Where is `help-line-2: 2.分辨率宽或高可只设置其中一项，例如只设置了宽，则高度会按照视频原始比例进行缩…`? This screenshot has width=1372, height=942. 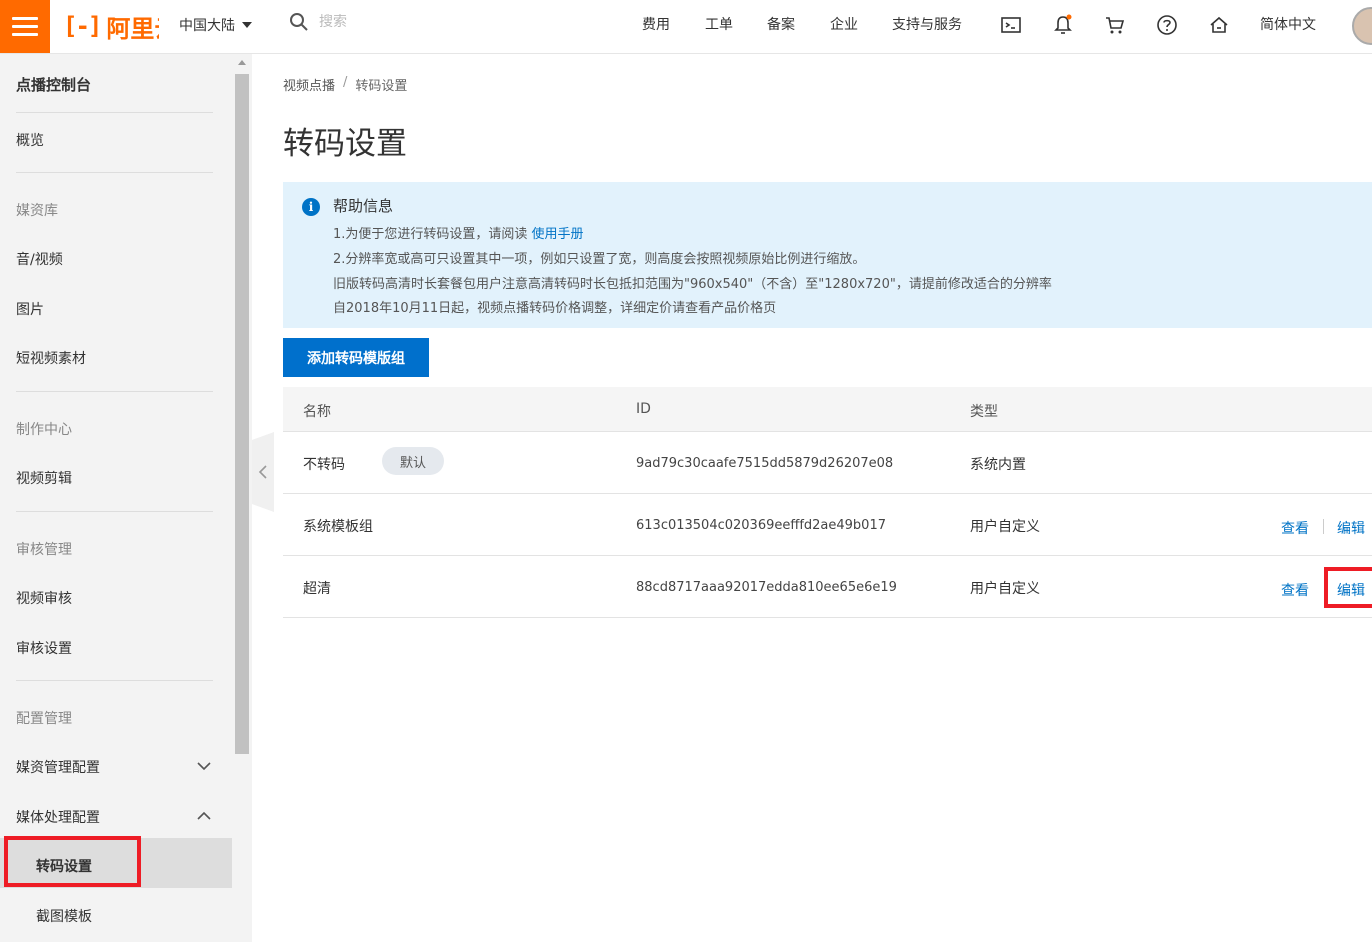 help-line-2: 2.分辨率宽或高可只设置其中一项，例如只设置了宽，则高度会按照视频原始比例进行缩… is located at coordinates (599, 259).